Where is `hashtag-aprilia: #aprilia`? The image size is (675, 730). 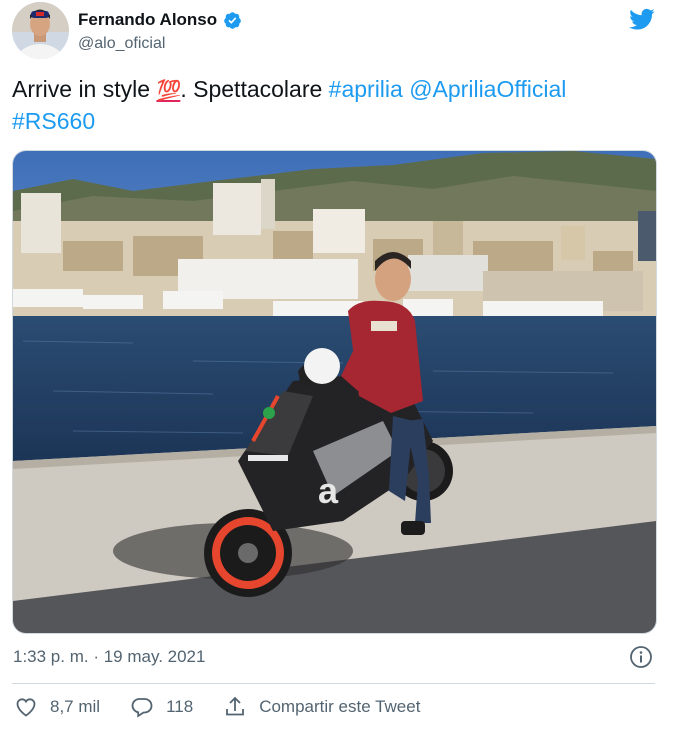
hashtag-aprilia: #aprilia is located at coordinates (366, 89).